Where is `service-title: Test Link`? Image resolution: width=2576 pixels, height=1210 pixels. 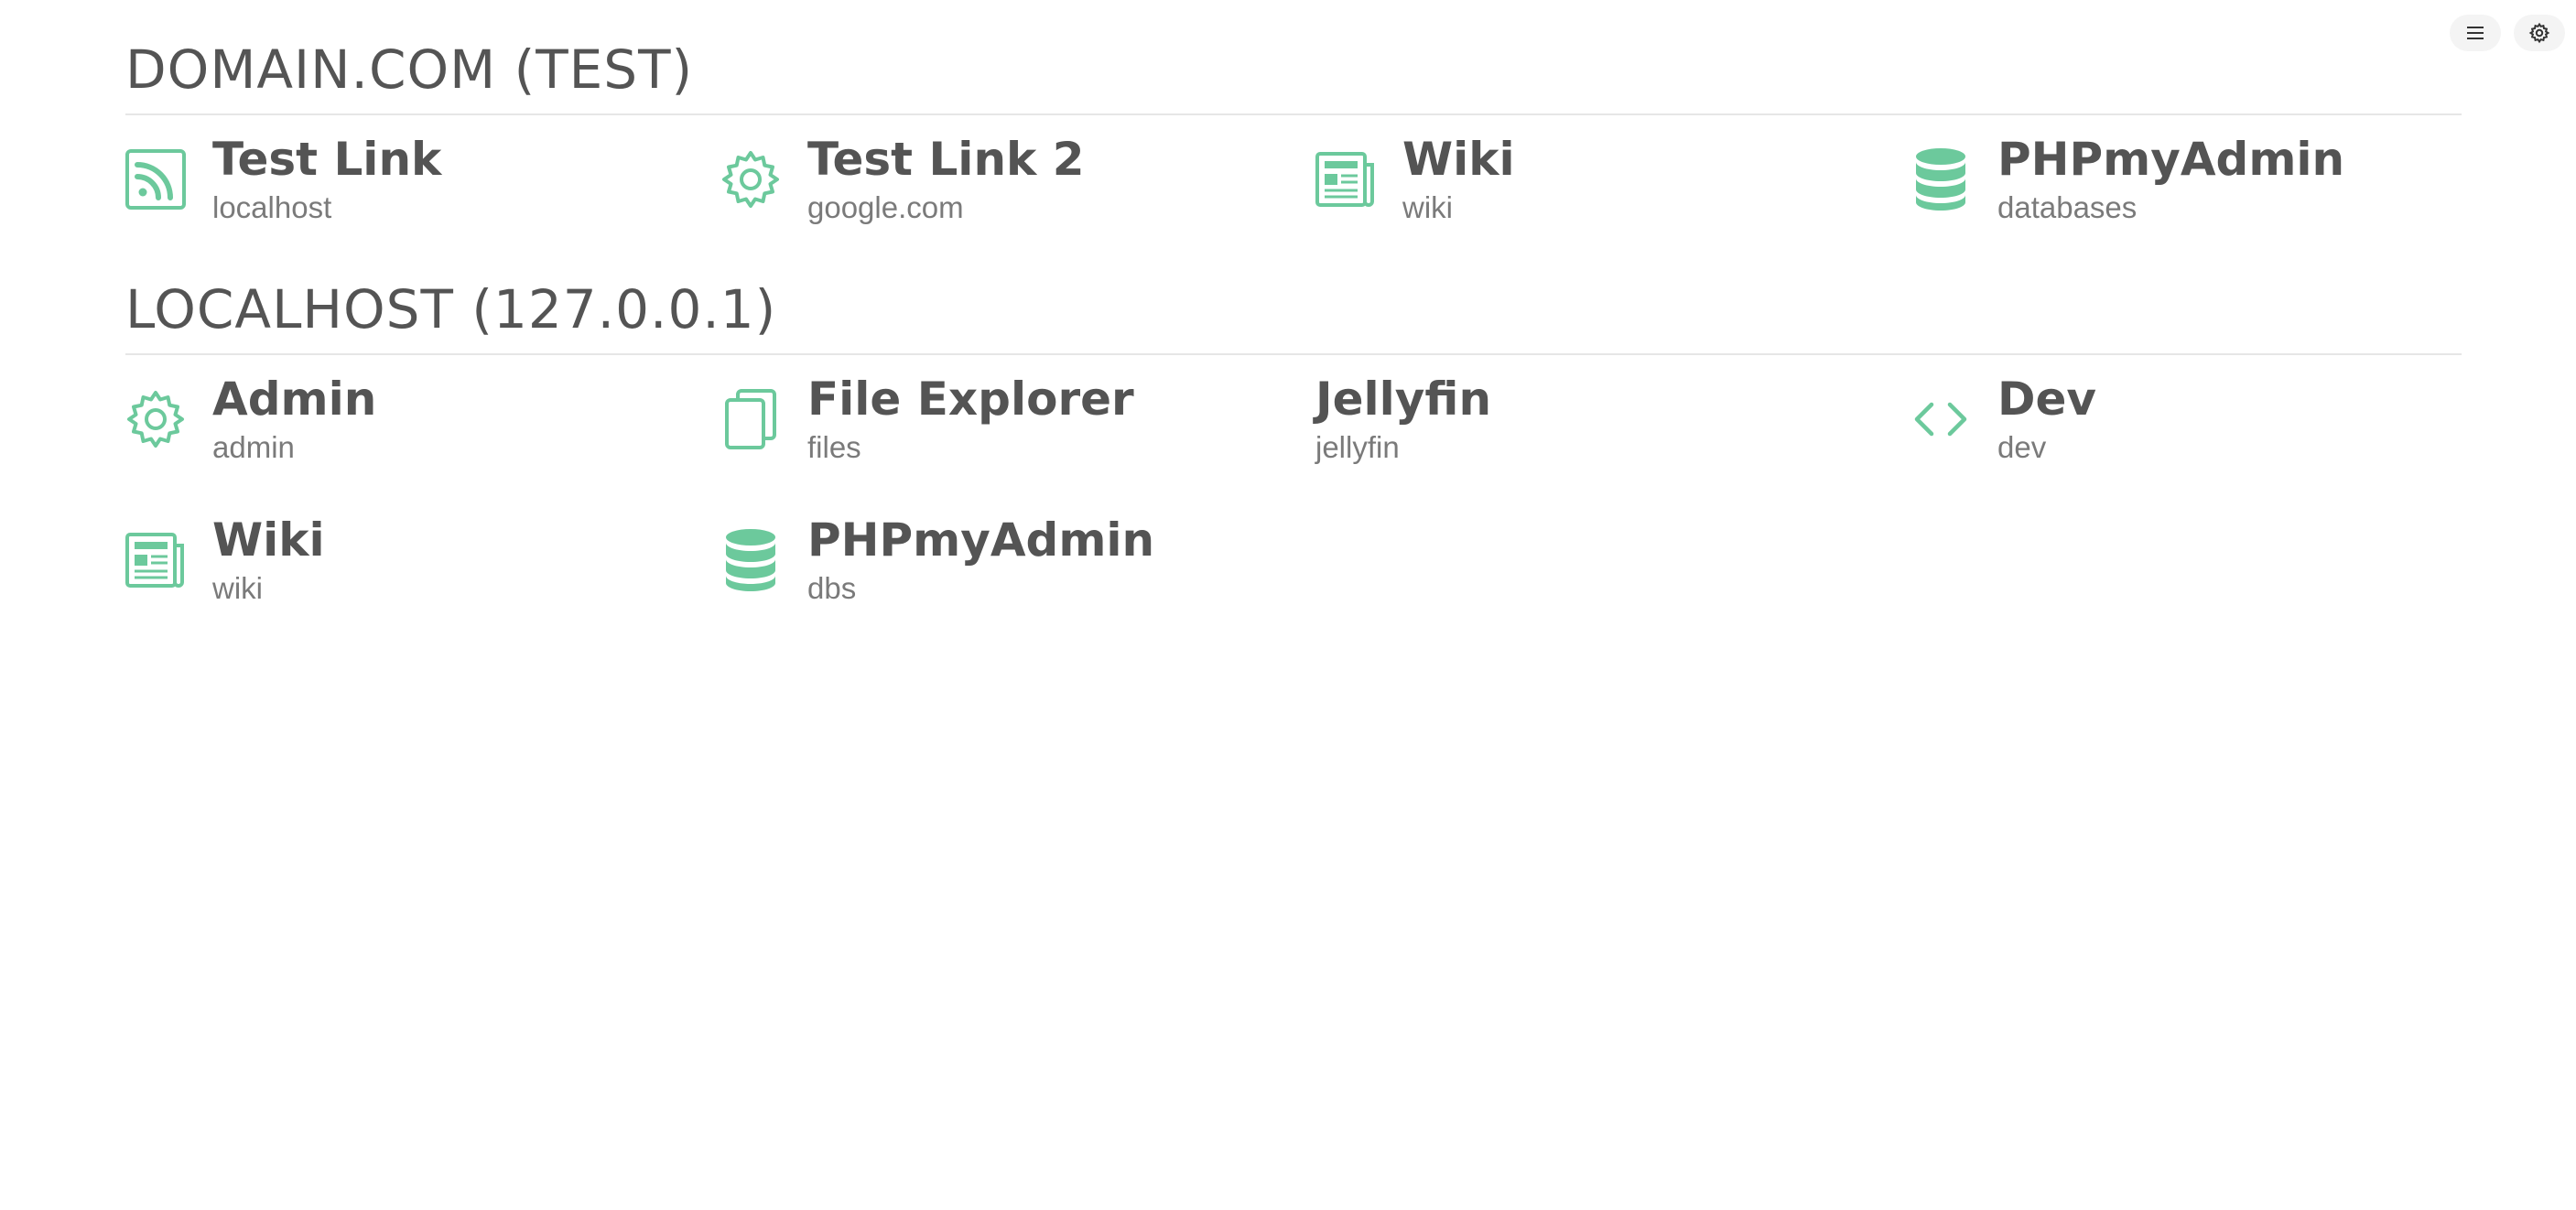
service-title: Test Link is located at coordinates (327, 159).